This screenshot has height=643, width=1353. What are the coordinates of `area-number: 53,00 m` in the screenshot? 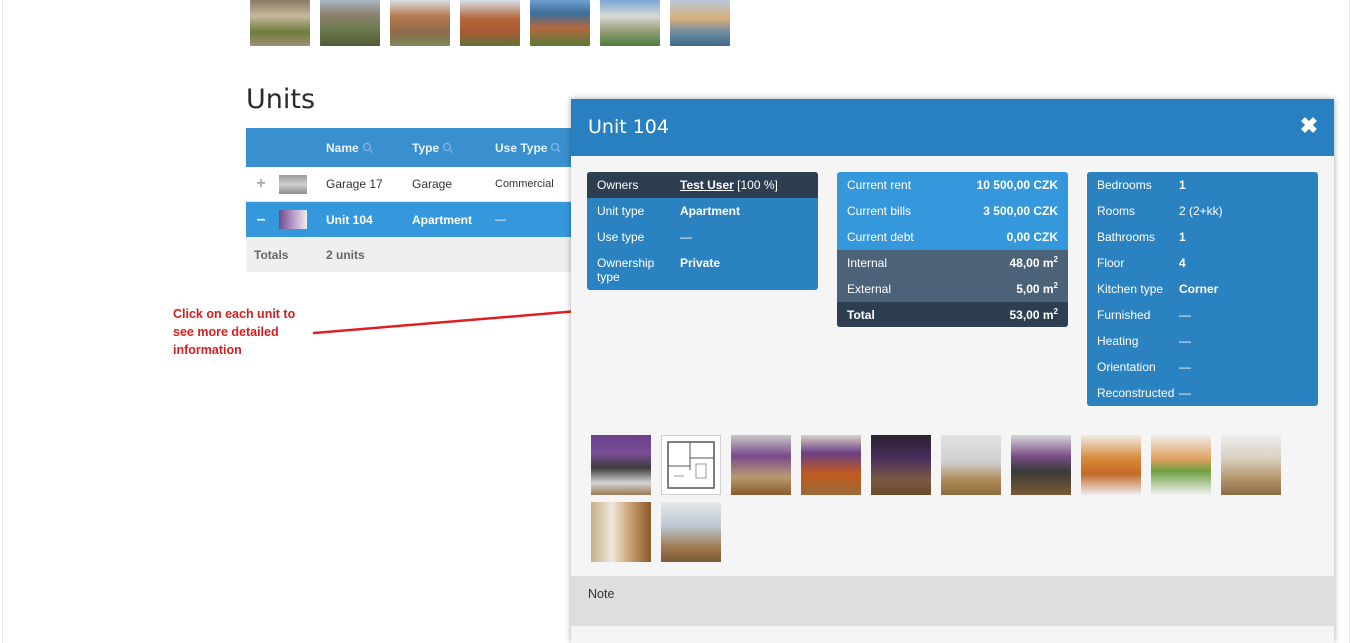 It's located at (1031, 315).